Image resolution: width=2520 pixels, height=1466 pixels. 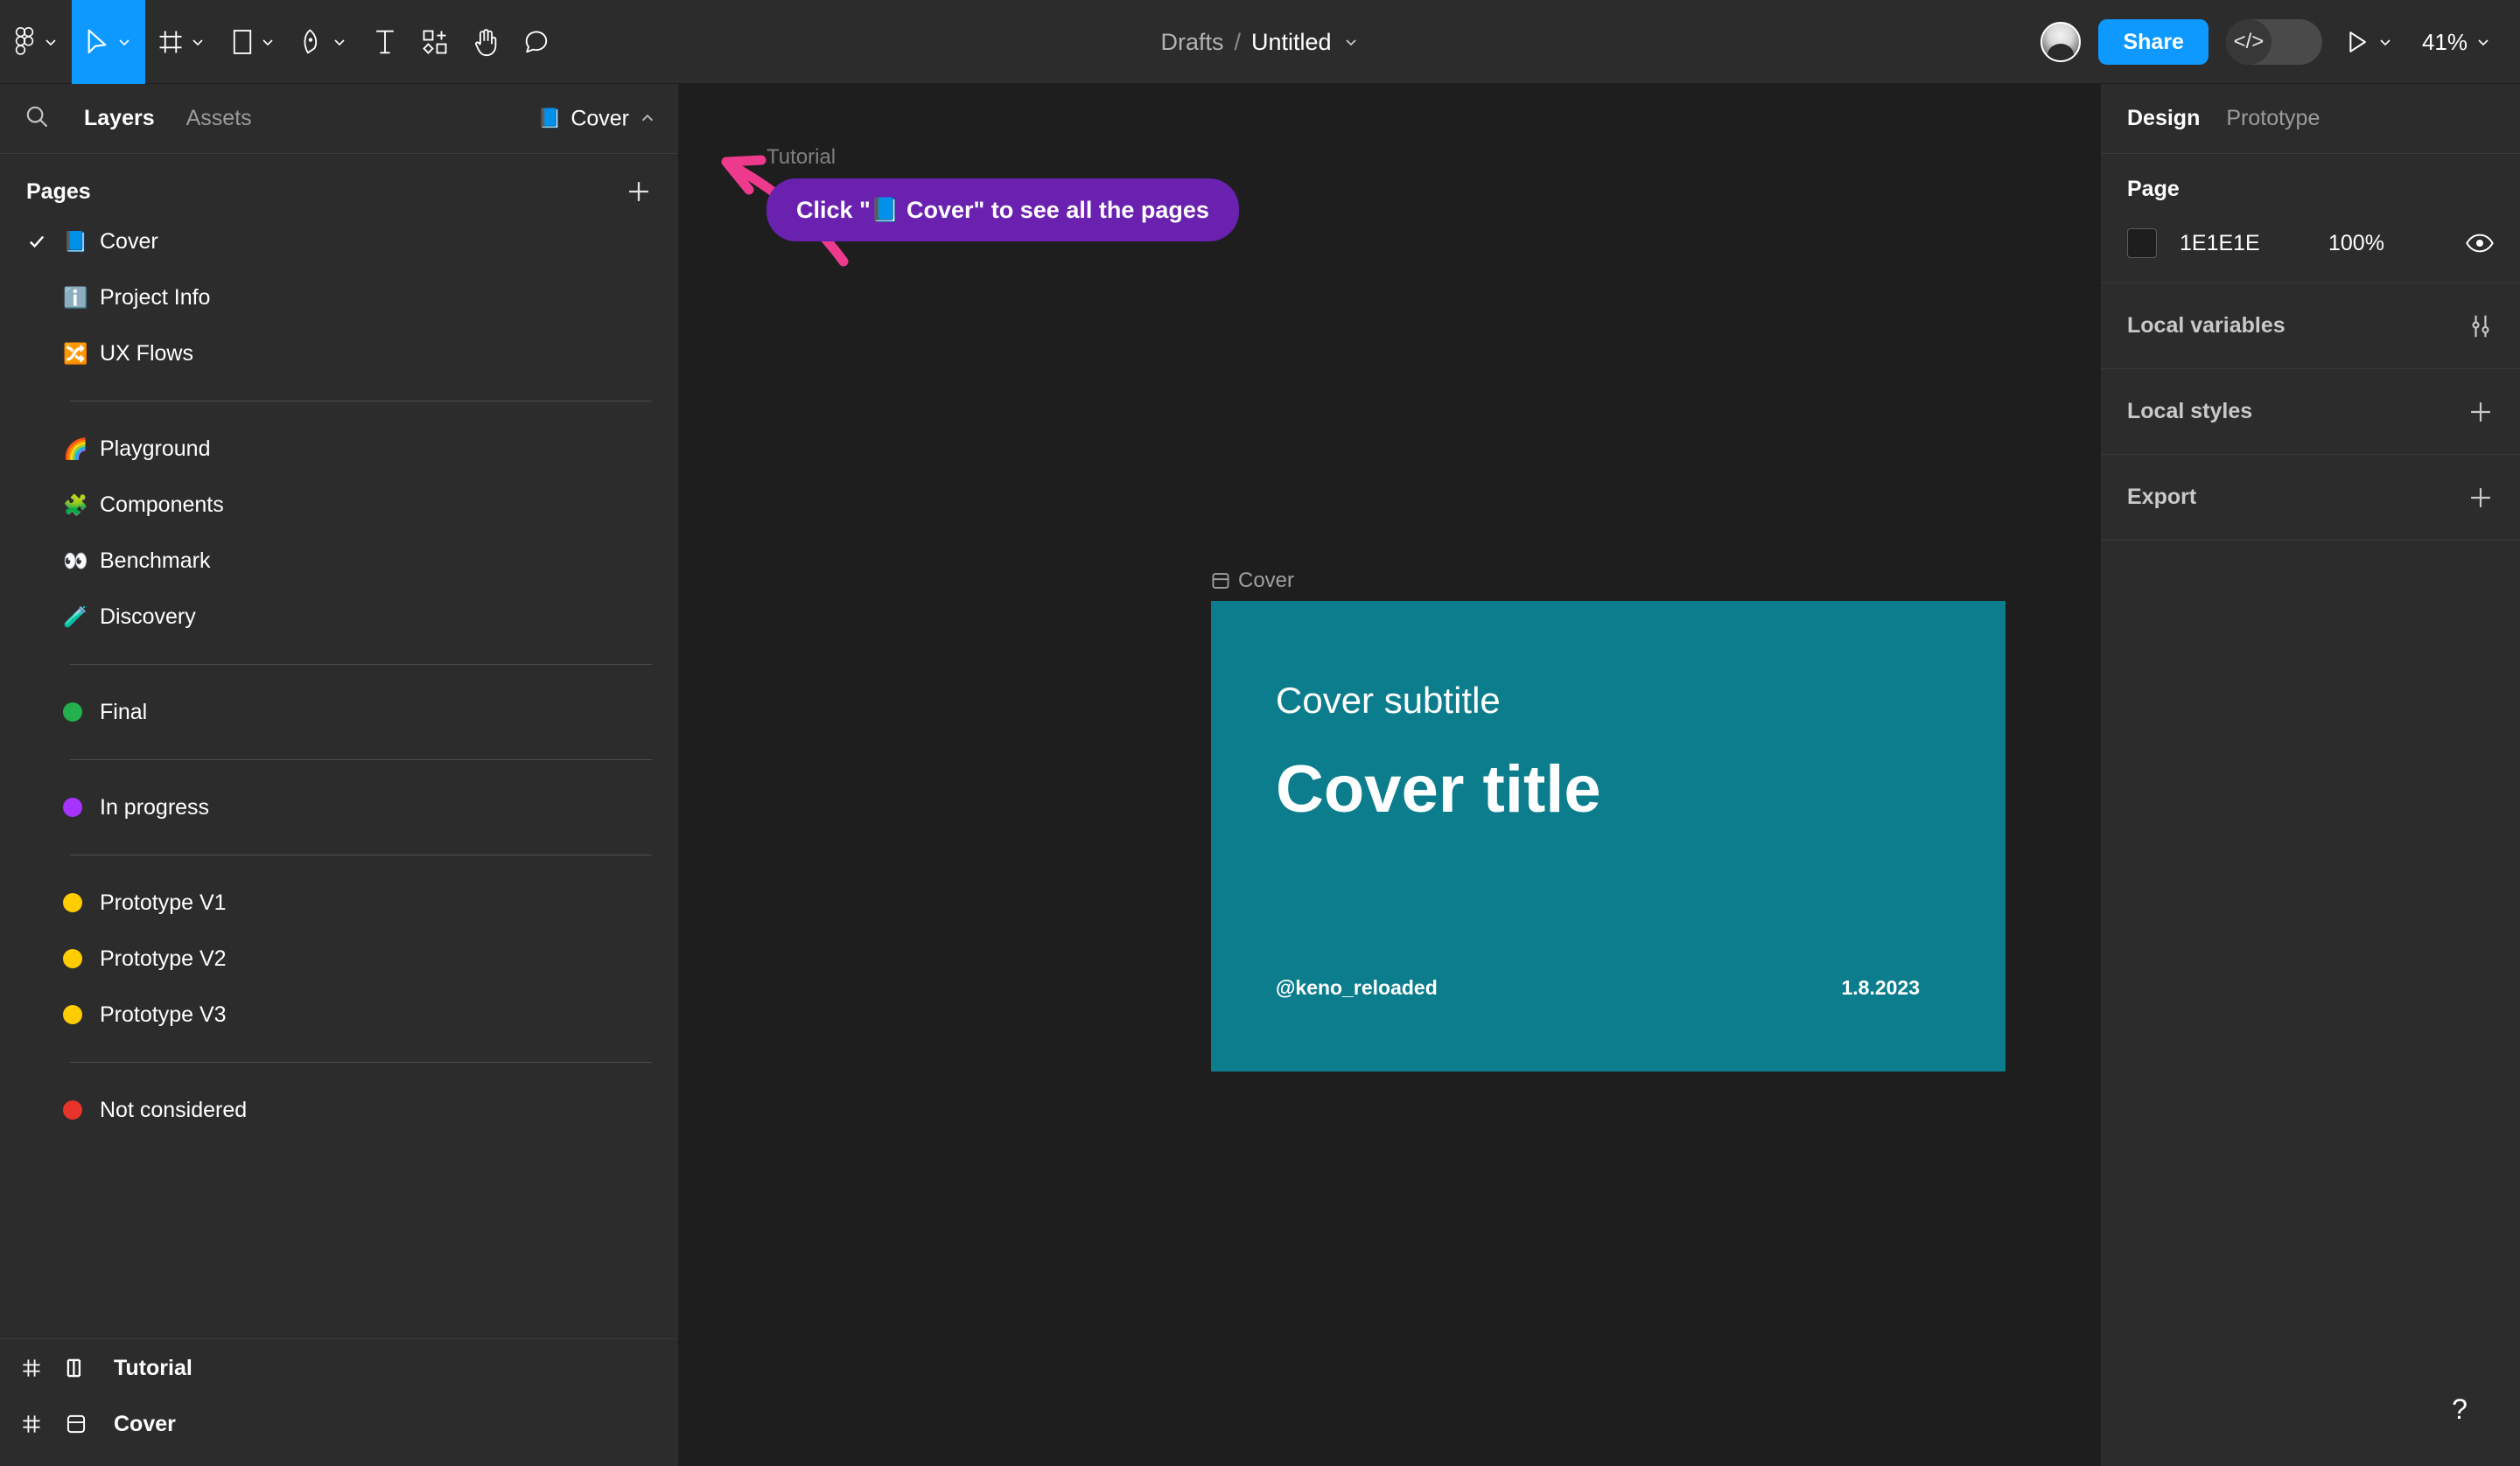 What do you see at coordinates (75, 448) in the screenshot?
I see `page-emoji-icon: 🌈` at bounding box center [75, 448].